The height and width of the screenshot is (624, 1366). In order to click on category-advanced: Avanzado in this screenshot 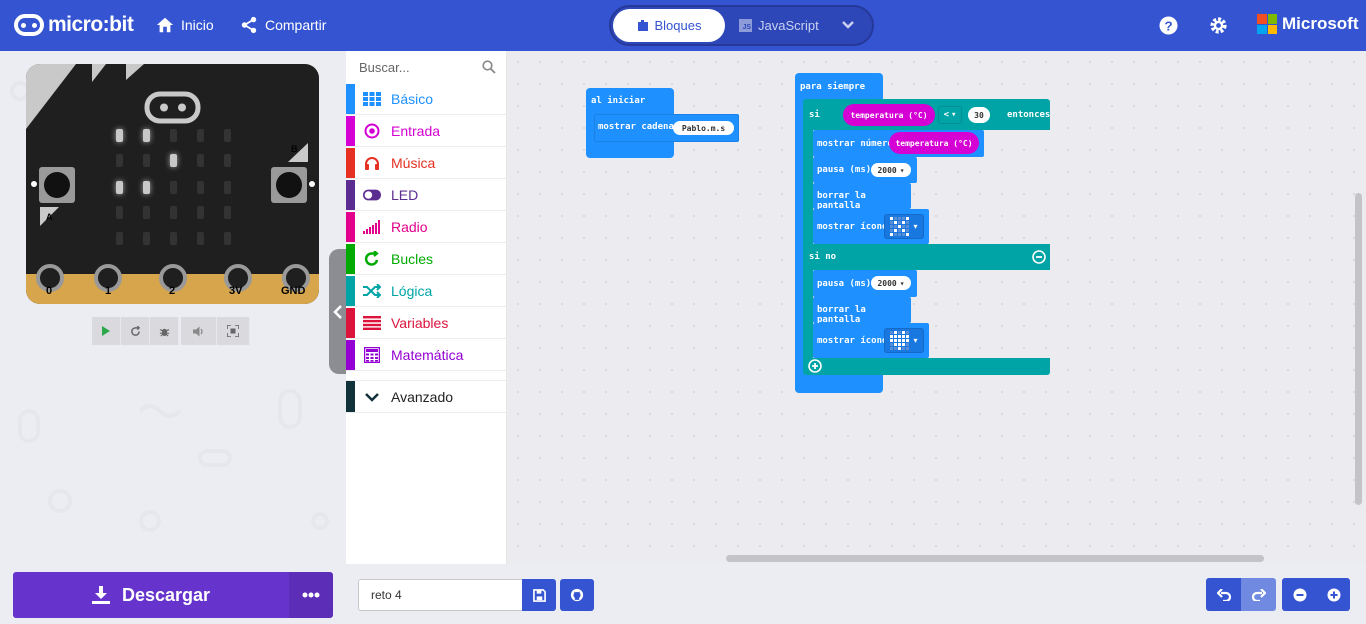, I will do `click(426, 396)`.